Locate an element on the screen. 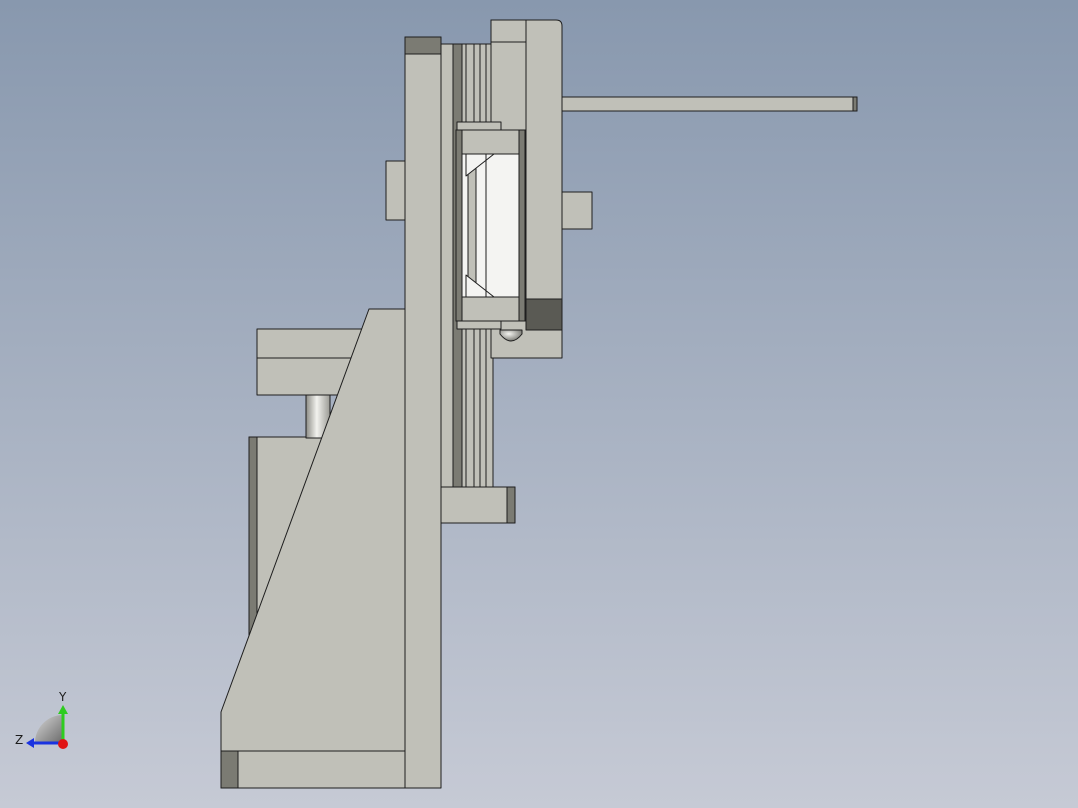  left-bracket-shadow-strip is located at coordinates (253, 537).